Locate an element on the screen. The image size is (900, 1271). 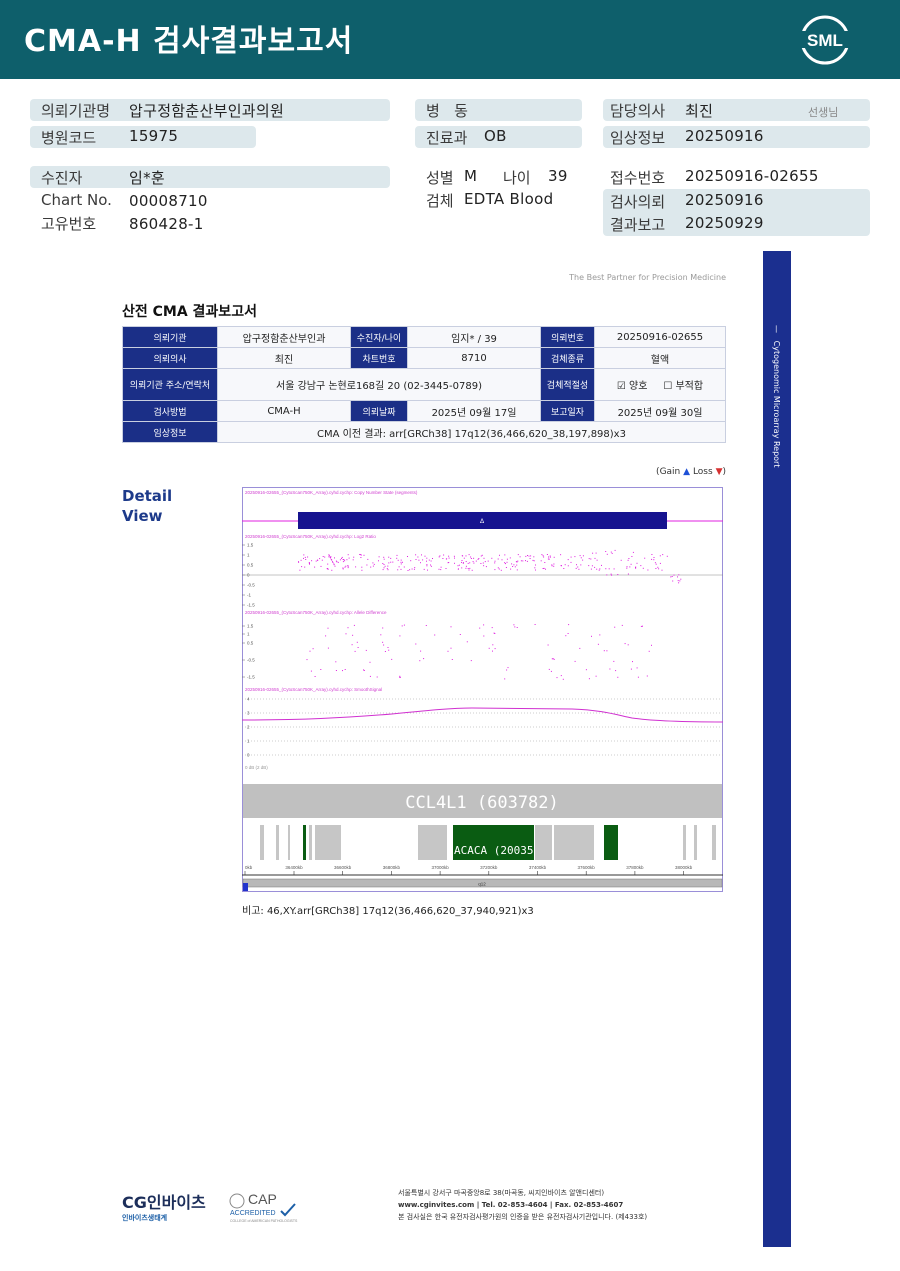
ward-label: 병 동 is located at coordinates (447, 111).